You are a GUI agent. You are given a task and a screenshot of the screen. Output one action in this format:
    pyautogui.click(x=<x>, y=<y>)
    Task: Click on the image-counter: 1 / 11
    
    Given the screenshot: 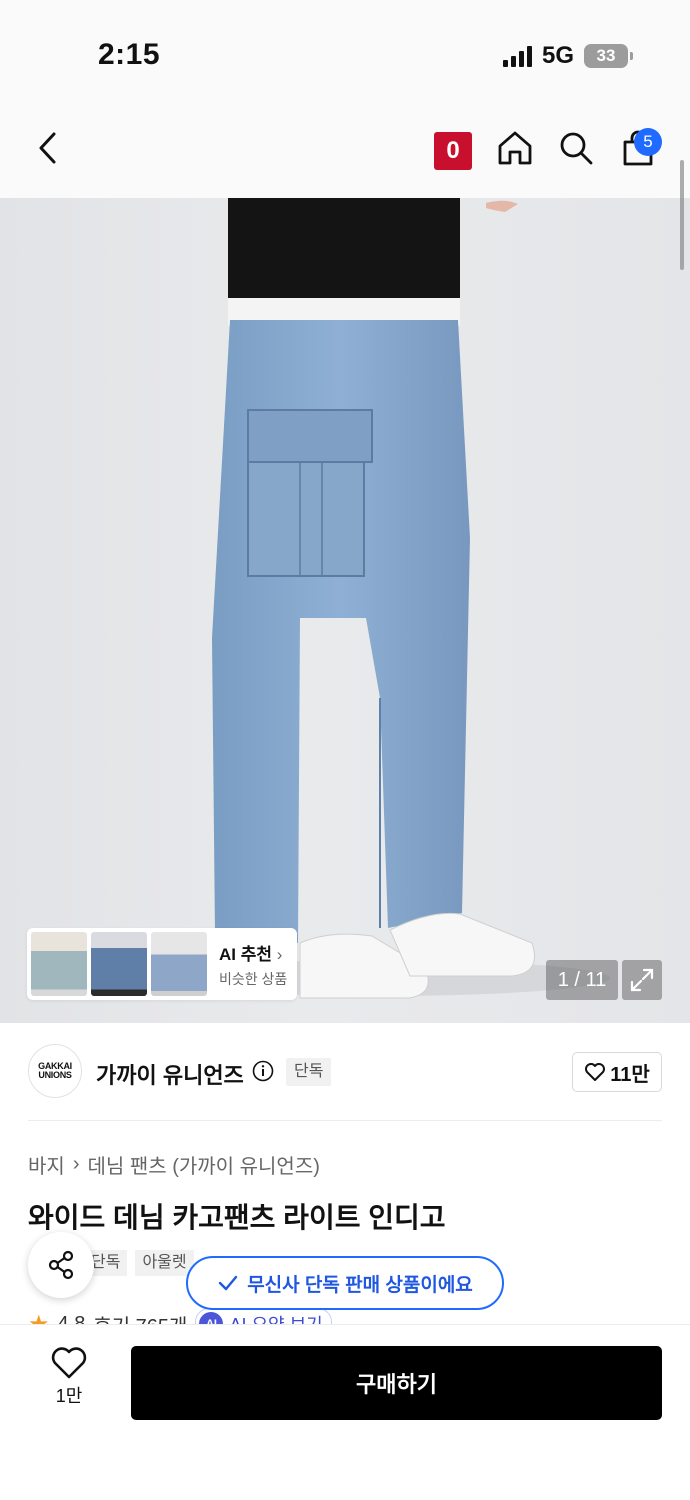 What is the action you would take?
    pyautogui.click(x=582, y=980)
    